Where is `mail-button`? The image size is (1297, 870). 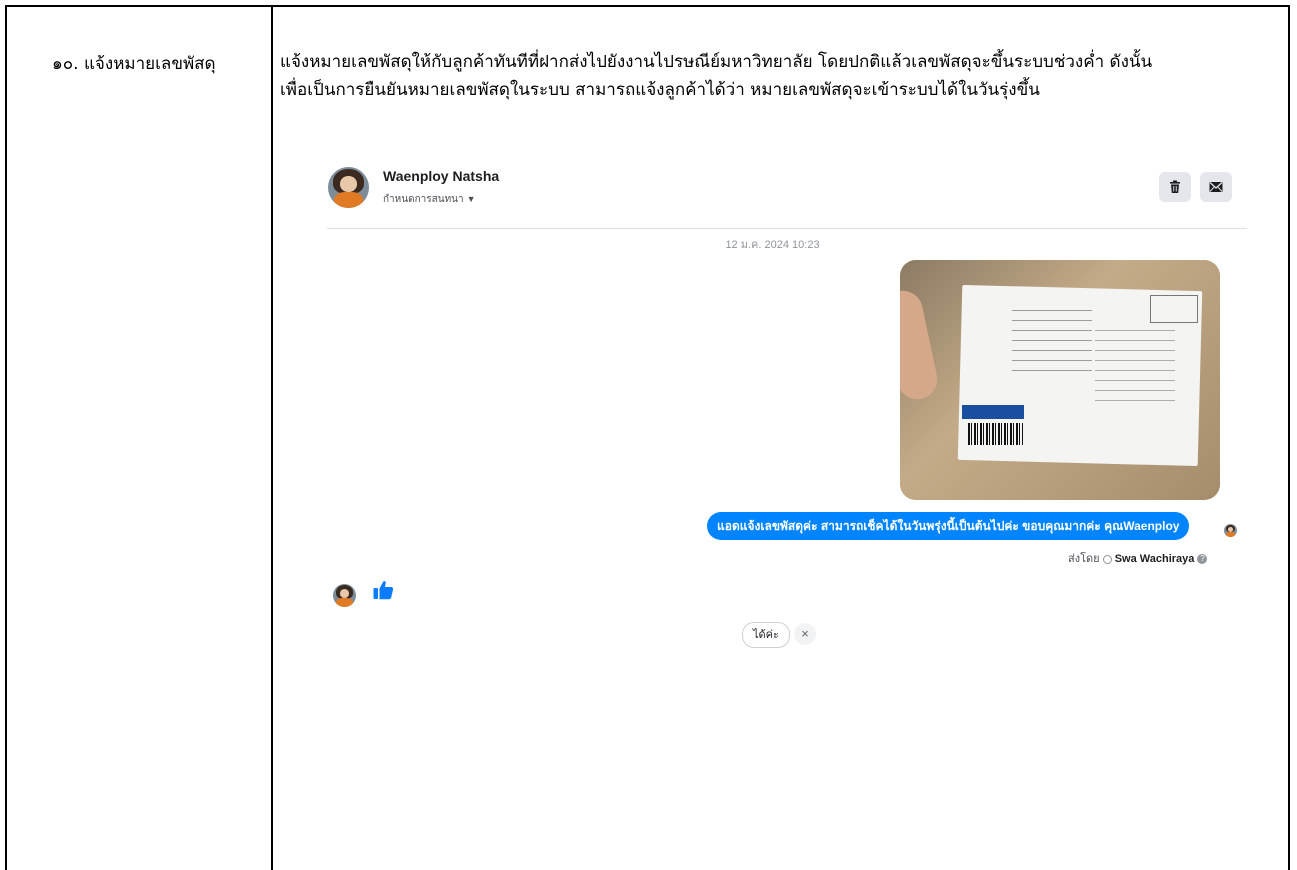 mail-button is located at coordinates (1216, 187).